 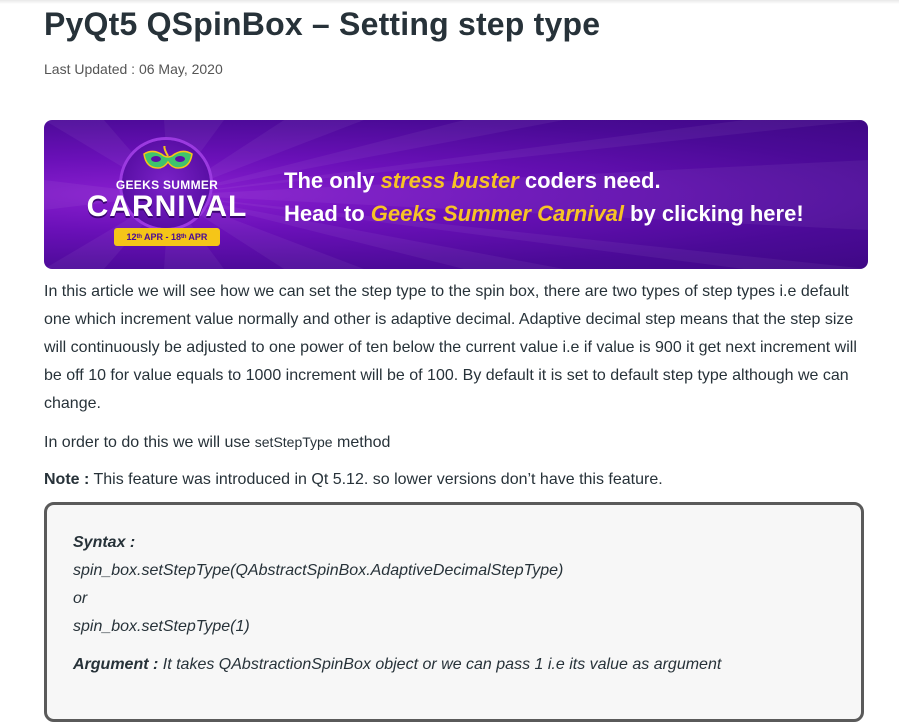 I want to click on method-paragraph-suffix: method, so click(x=361, y=442).